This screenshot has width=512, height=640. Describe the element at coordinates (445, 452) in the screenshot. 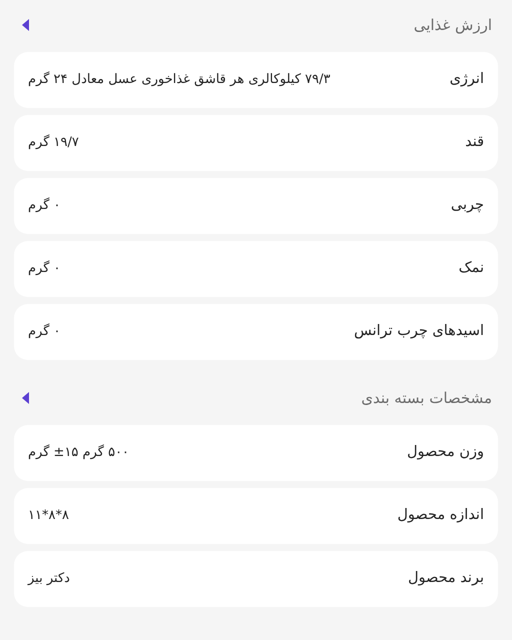

I see `spec-label: وزن محصول` at that location.